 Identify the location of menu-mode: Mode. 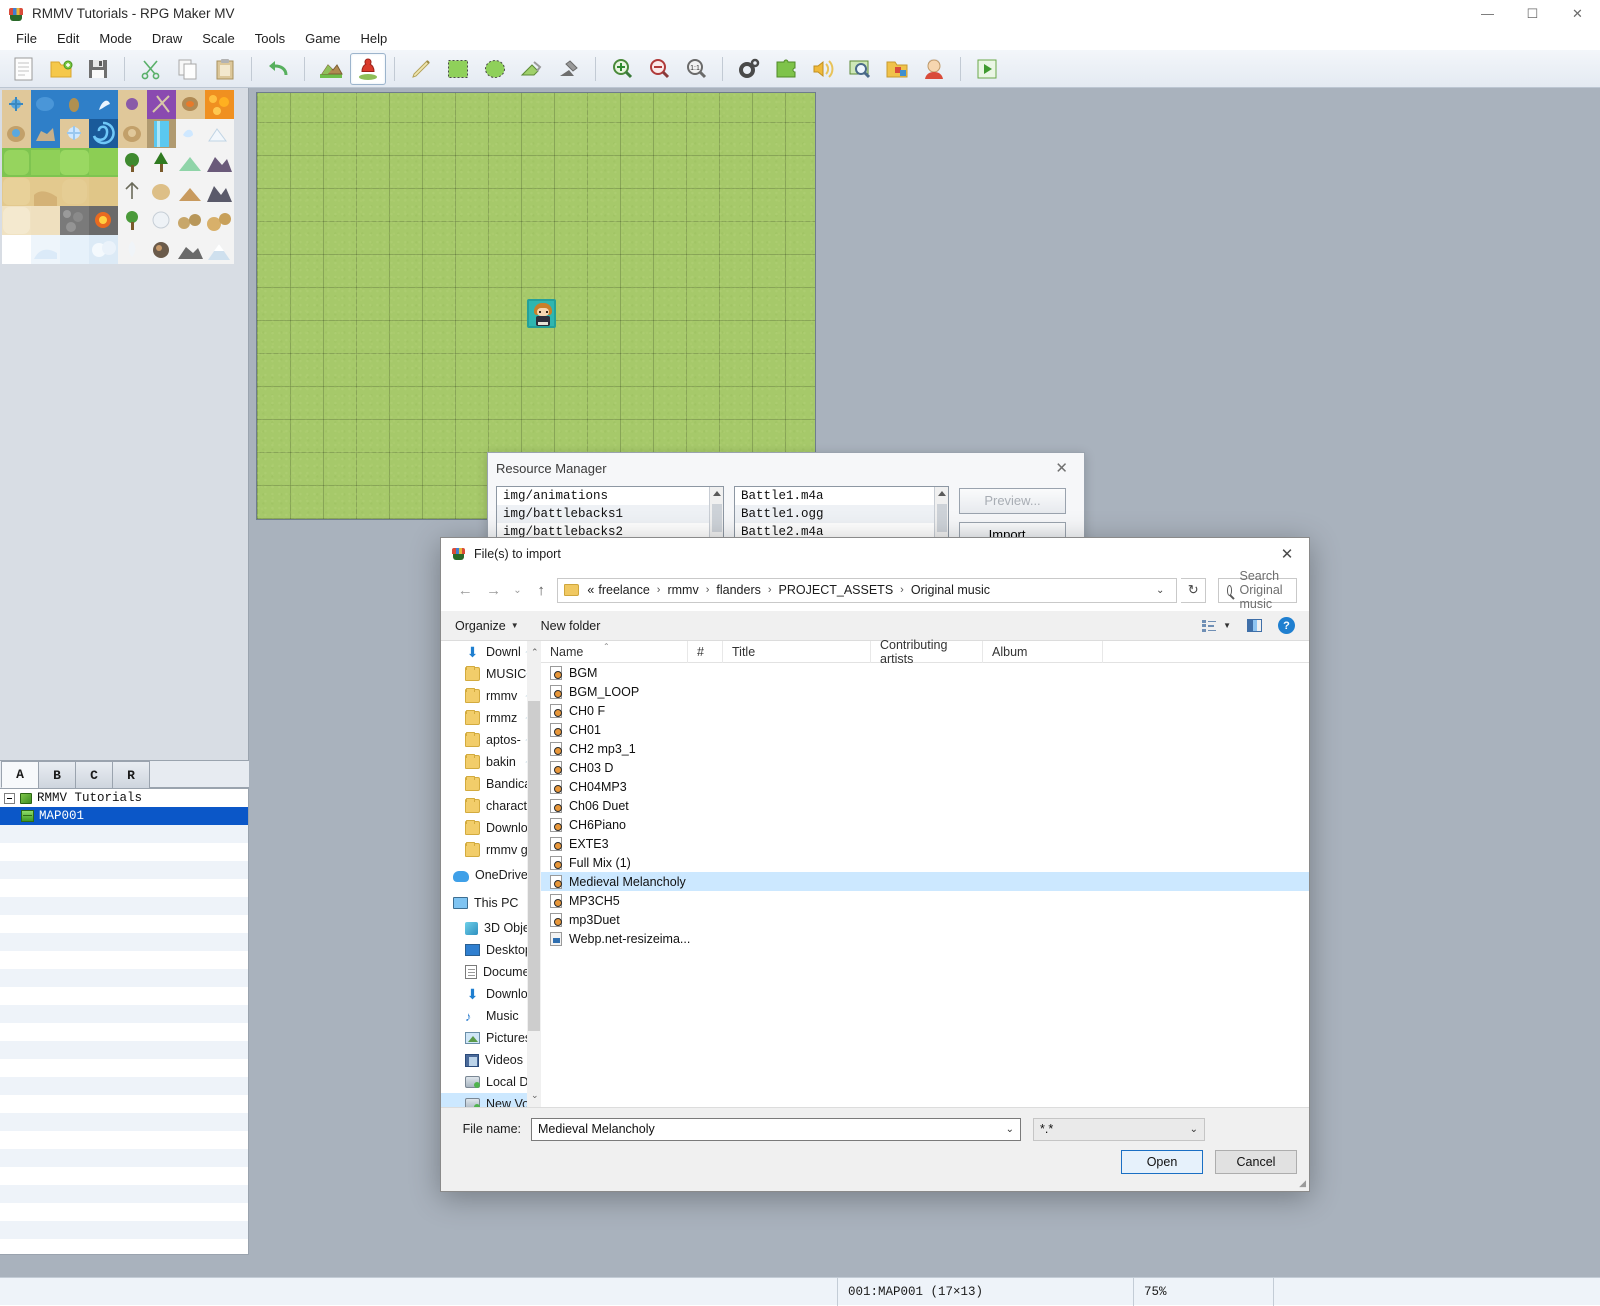
(115, 38).